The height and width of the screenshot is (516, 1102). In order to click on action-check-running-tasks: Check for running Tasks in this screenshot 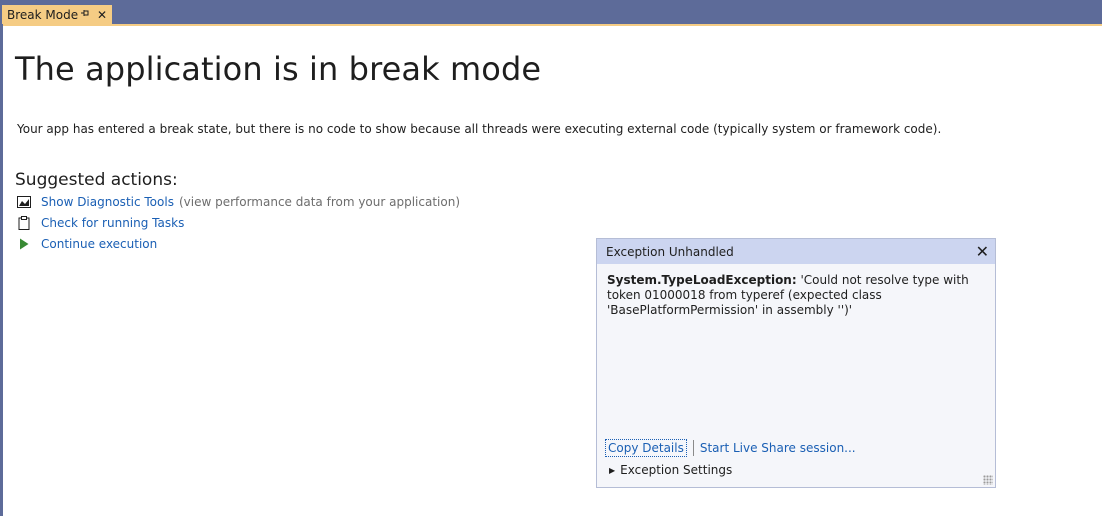, I will do `click(100, 223)`.